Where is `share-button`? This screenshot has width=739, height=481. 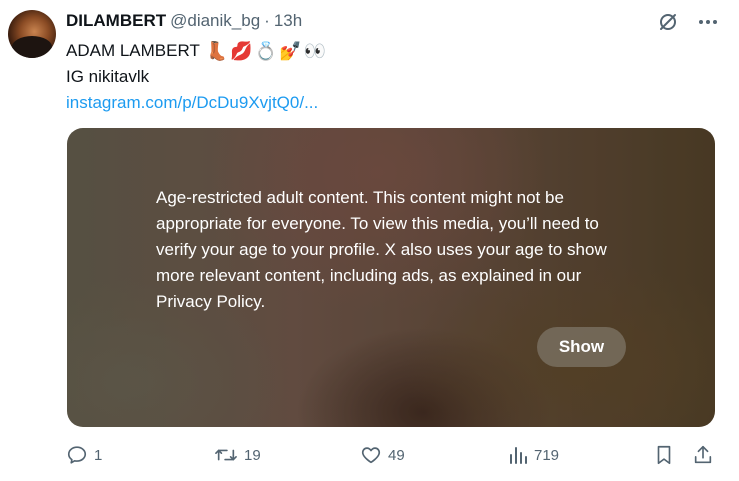 share-button is located at coordinates (703, 455).